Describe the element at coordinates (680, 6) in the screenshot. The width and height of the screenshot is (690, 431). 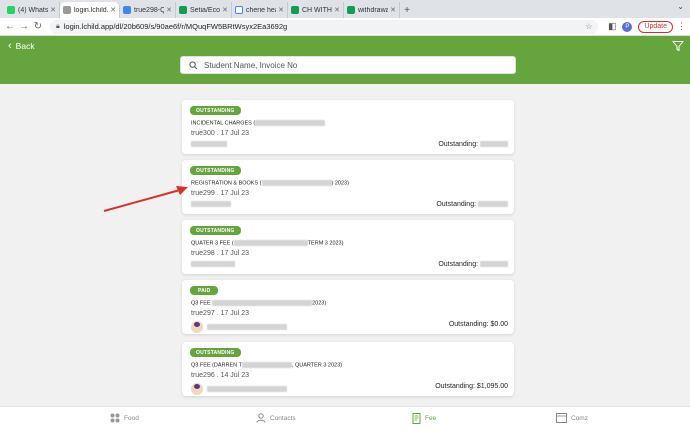
I see `tab-search-icon: ⌄` at that location.